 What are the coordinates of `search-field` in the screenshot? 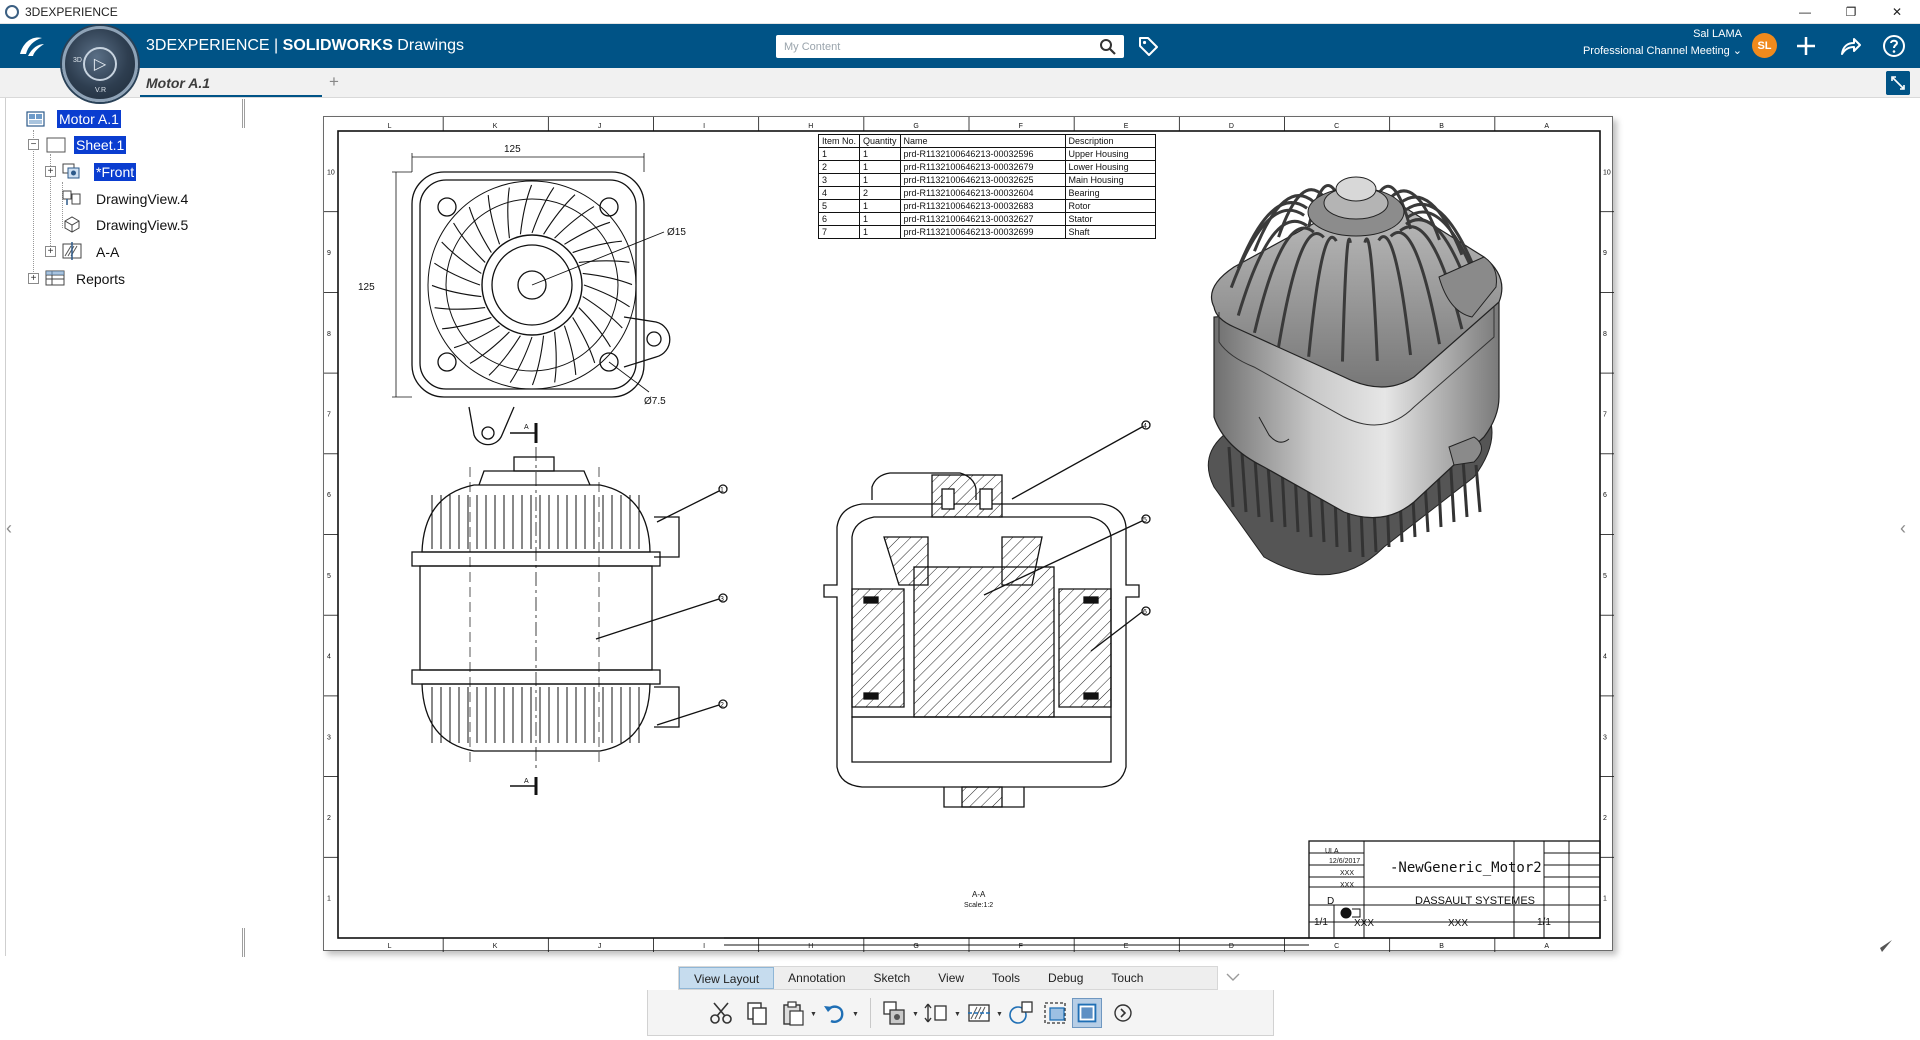 It's located at (950, 46).